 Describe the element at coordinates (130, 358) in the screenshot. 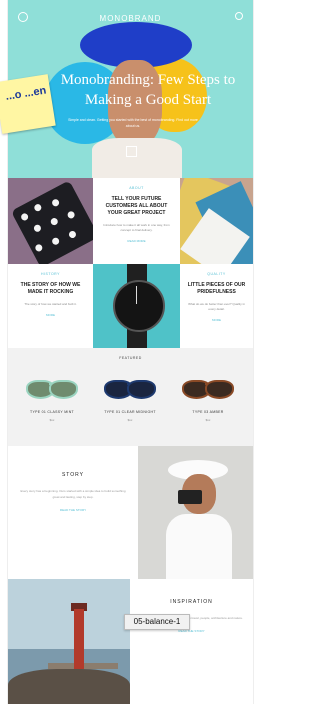

I see `section-label: FEATURED` at that location.